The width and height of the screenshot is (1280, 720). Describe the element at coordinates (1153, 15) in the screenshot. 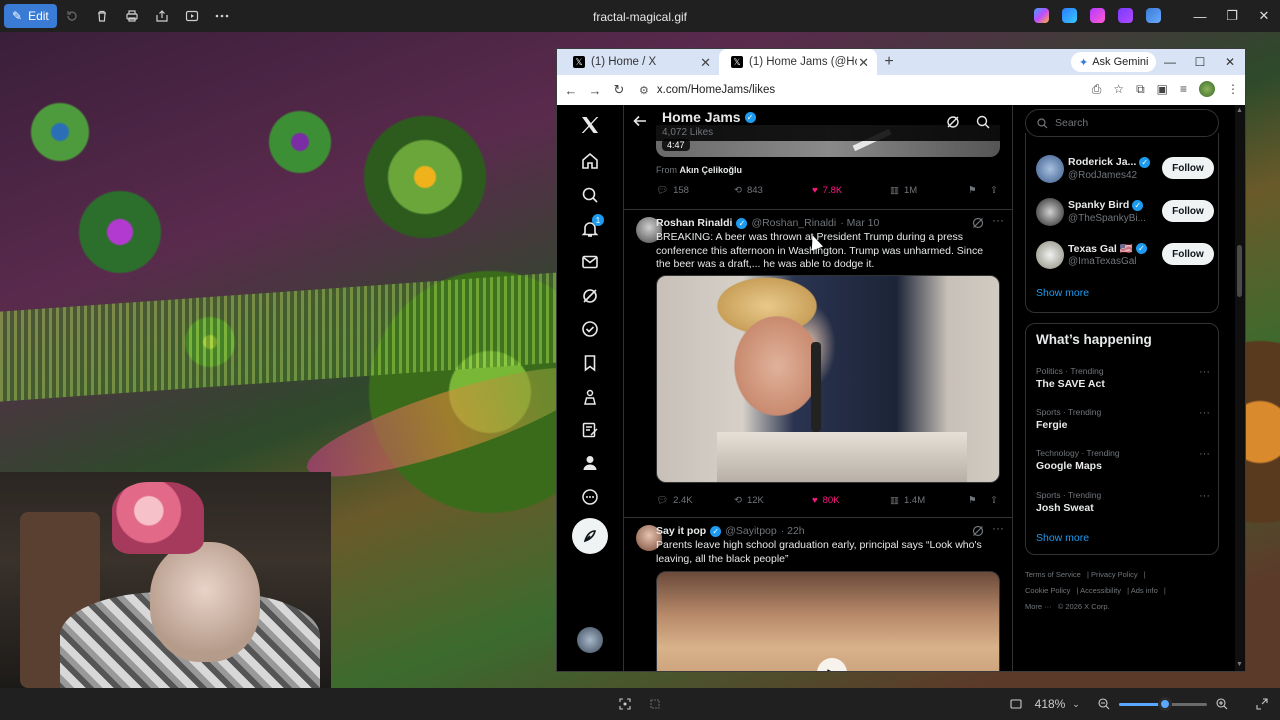

I see `cloud-icon` at that location.